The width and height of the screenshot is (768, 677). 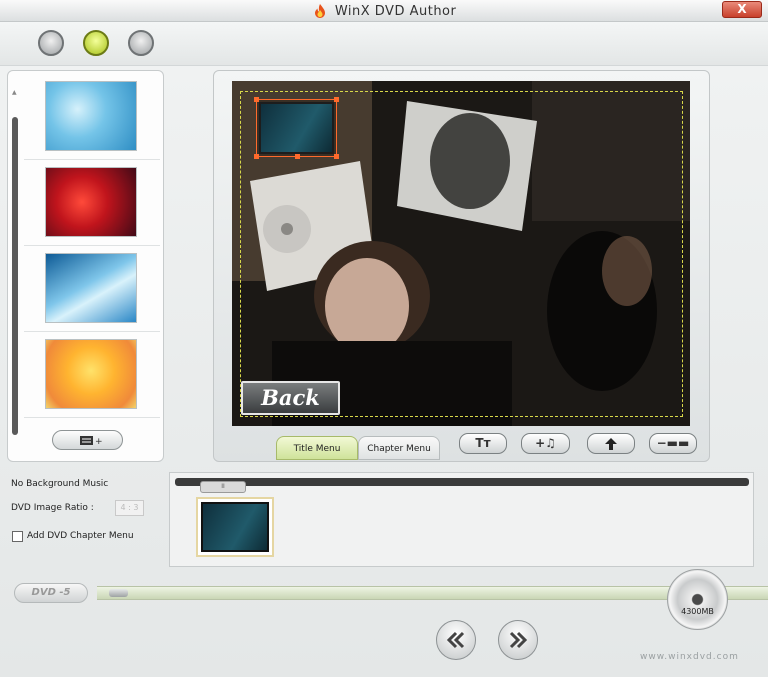 I want to click on title-thumbnail-button, so click(x=296, y=128).